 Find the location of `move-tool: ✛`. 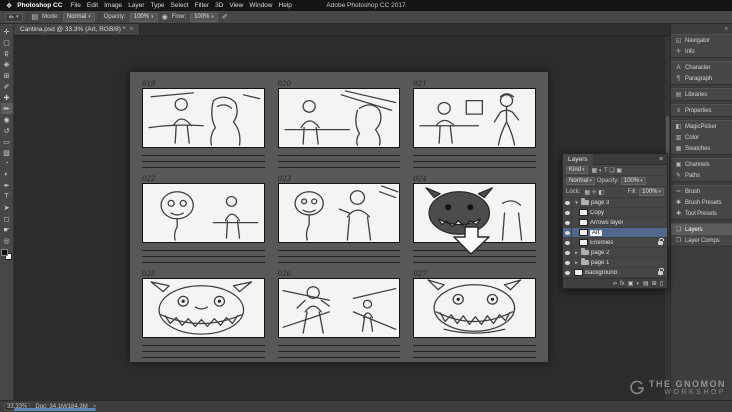

move-tool: ✛ is located at coordinates (7, 31).